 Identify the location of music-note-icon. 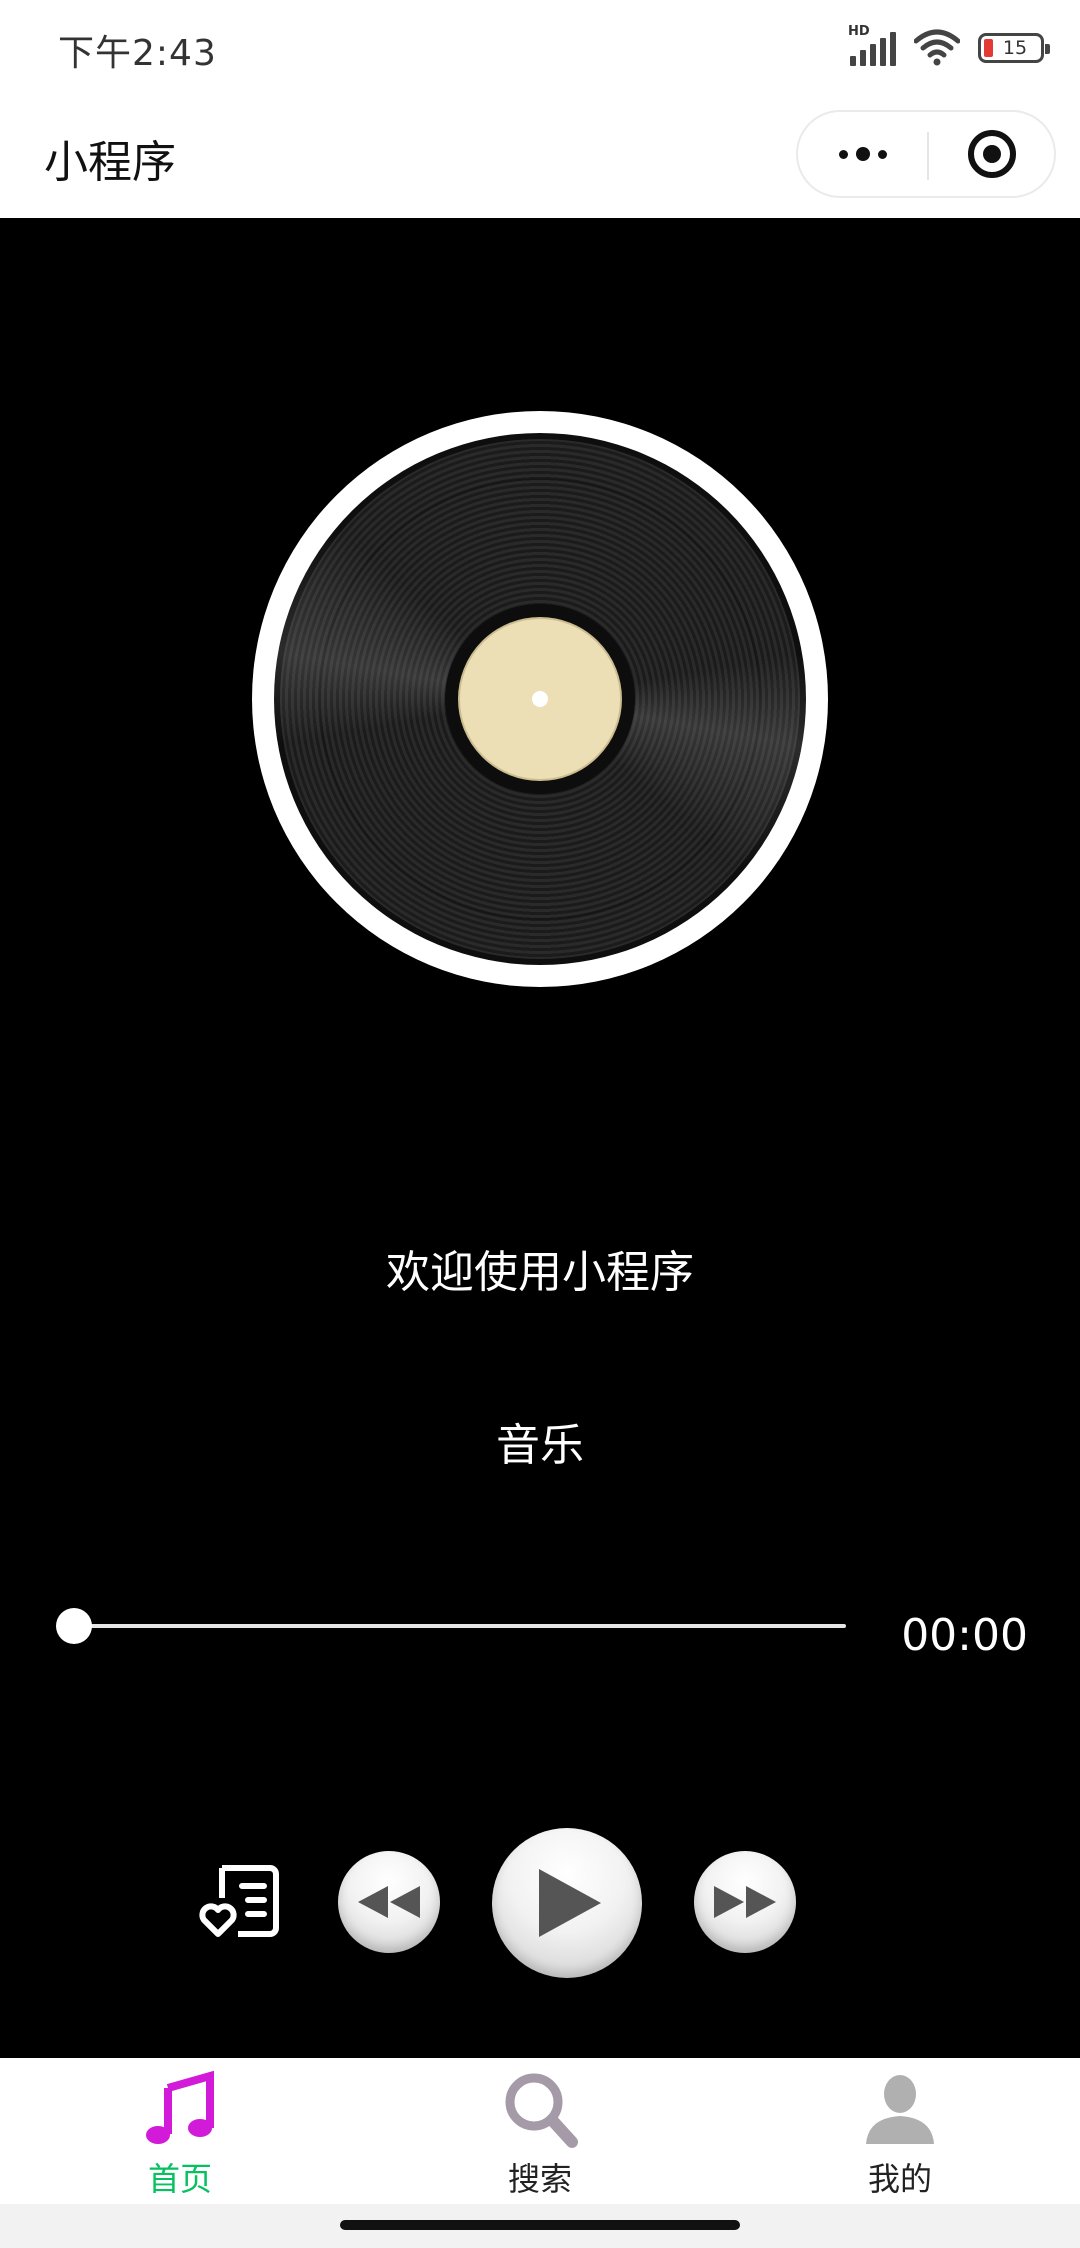
(180, 2107).